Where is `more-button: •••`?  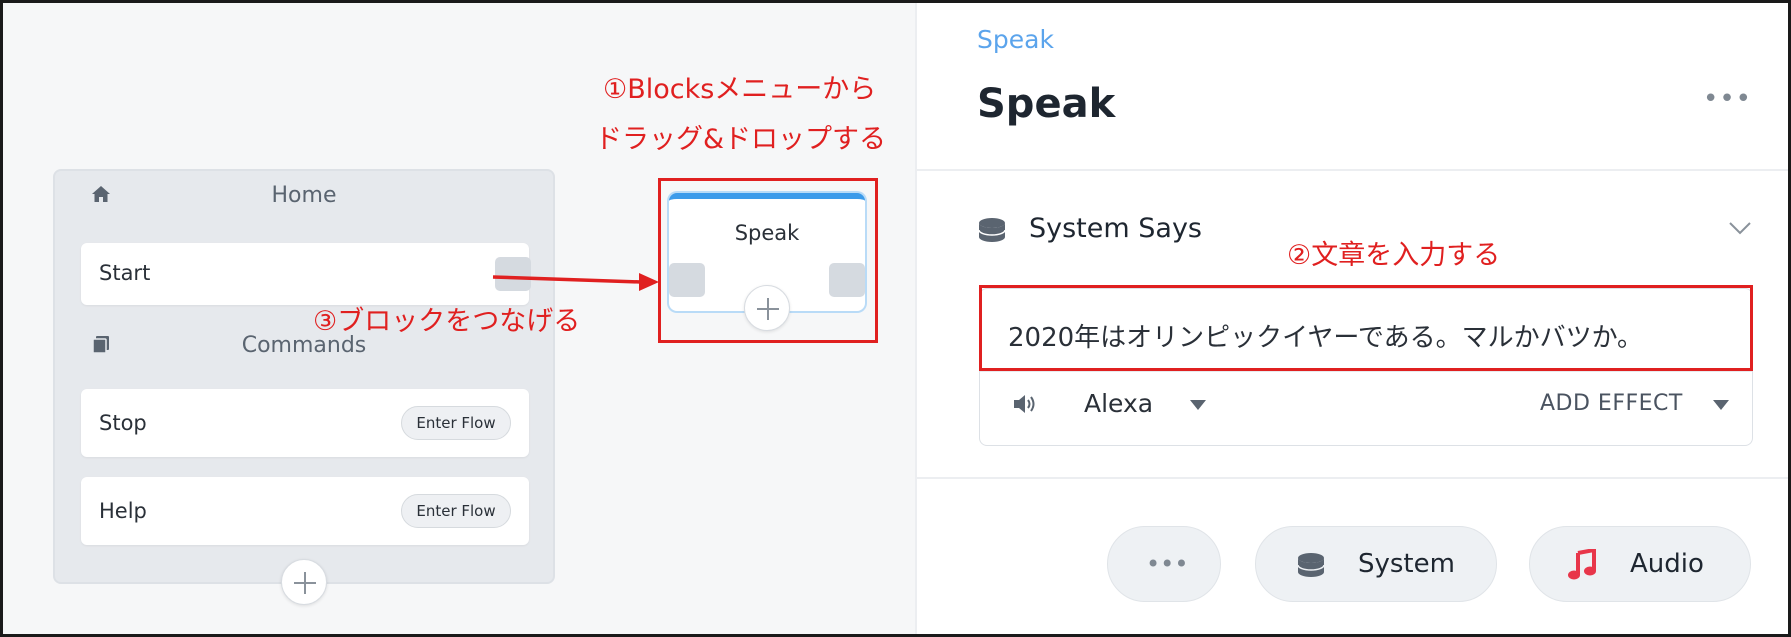
more-button: ••• is located at coordinates (1164, 564).